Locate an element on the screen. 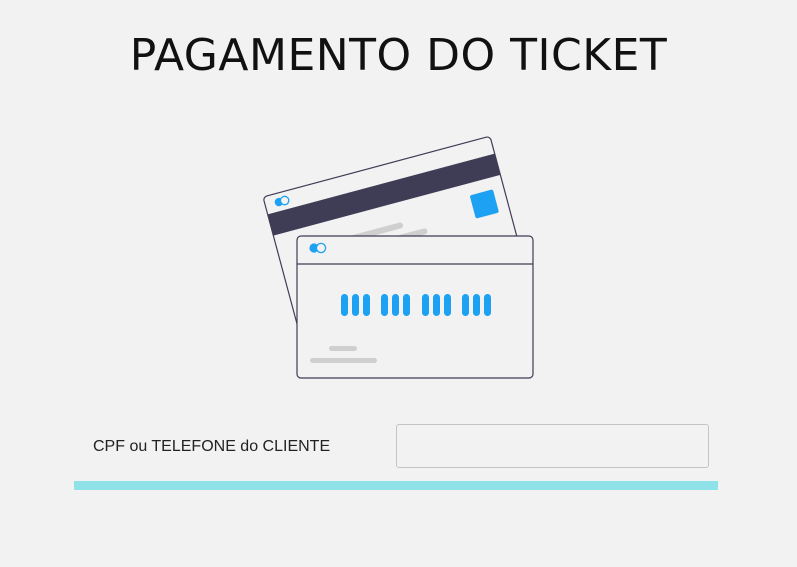 Image resolution: width=797 pixels, height=567 pixels. customer-id-input is located at coordinates (552, 446).